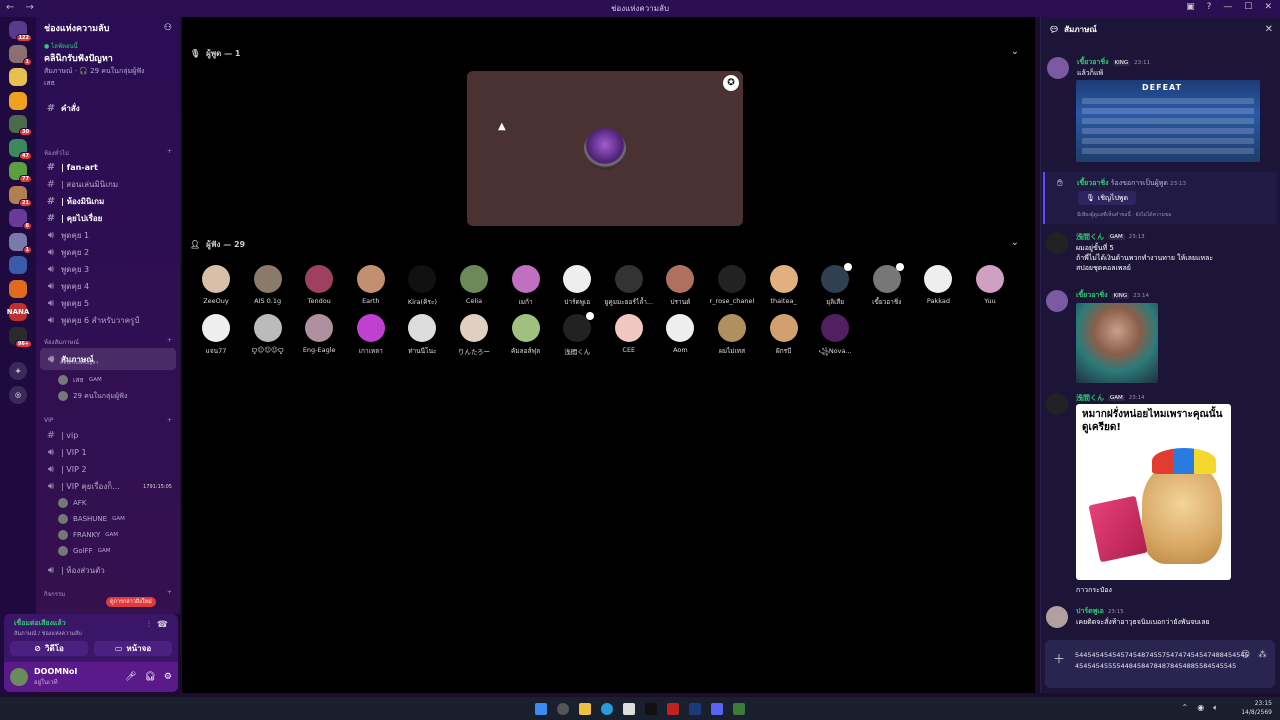 The width and height of the screenshot is (1280, 720). What do you see at coordinates (108, 201) in the screenshot?
I see `channel-item: # | ห้องมินิเกม` at bounding box center [108, 201].